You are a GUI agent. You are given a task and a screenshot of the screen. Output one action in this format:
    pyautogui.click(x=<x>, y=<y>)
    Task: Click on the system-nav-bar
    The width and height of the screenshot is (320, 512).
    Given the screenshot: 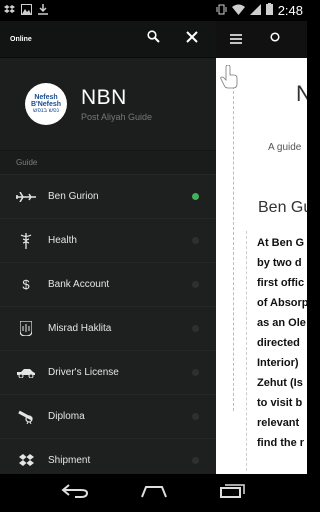 What is the action you would take?
    pyautogui.click(x=153, y=493)
    